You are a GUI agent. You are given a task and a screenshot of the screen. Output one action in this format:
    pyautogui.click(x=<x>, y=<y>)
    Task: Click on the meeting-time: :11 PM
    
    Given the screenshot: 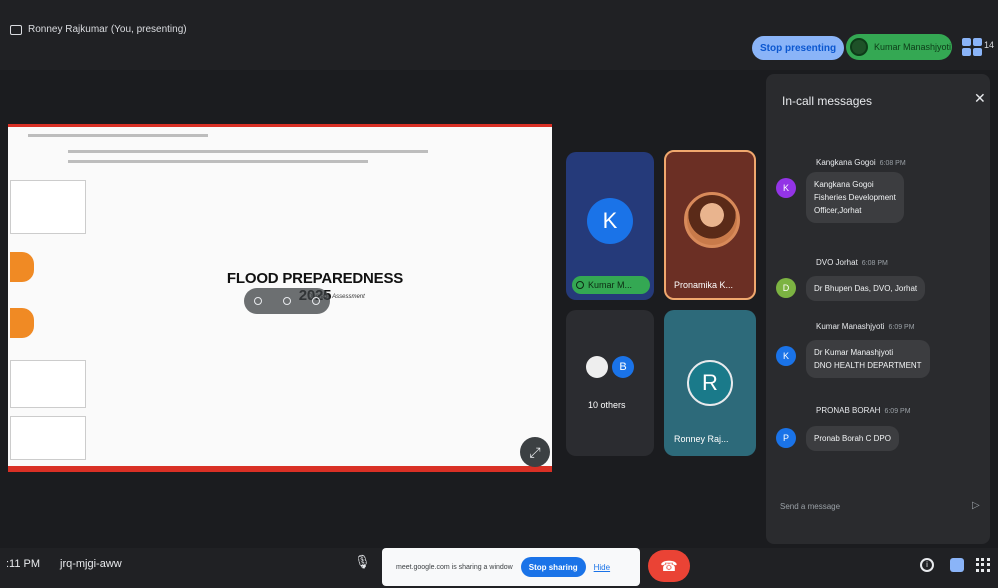 What is the action you would take?
    pyautogui.click(x=23, y=564)
    